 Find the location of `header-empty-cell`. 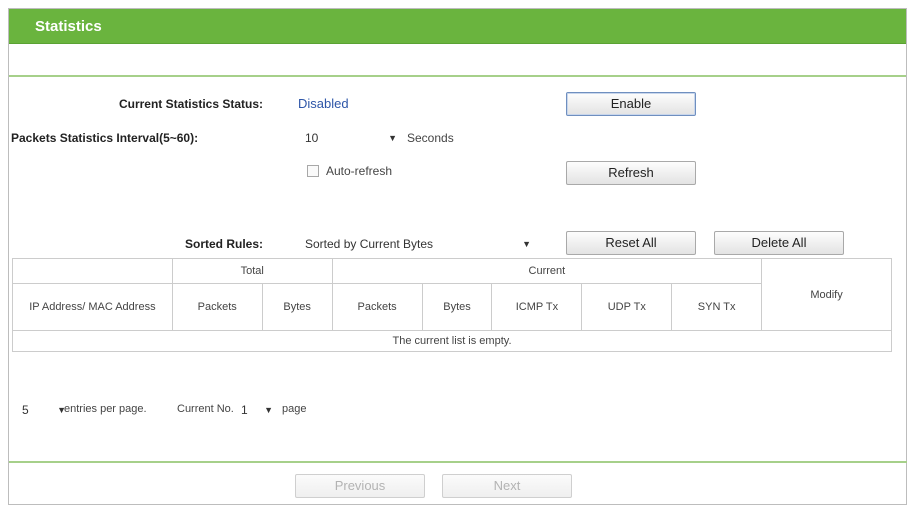

header-empty-cell is located at coordinates (92, 271).